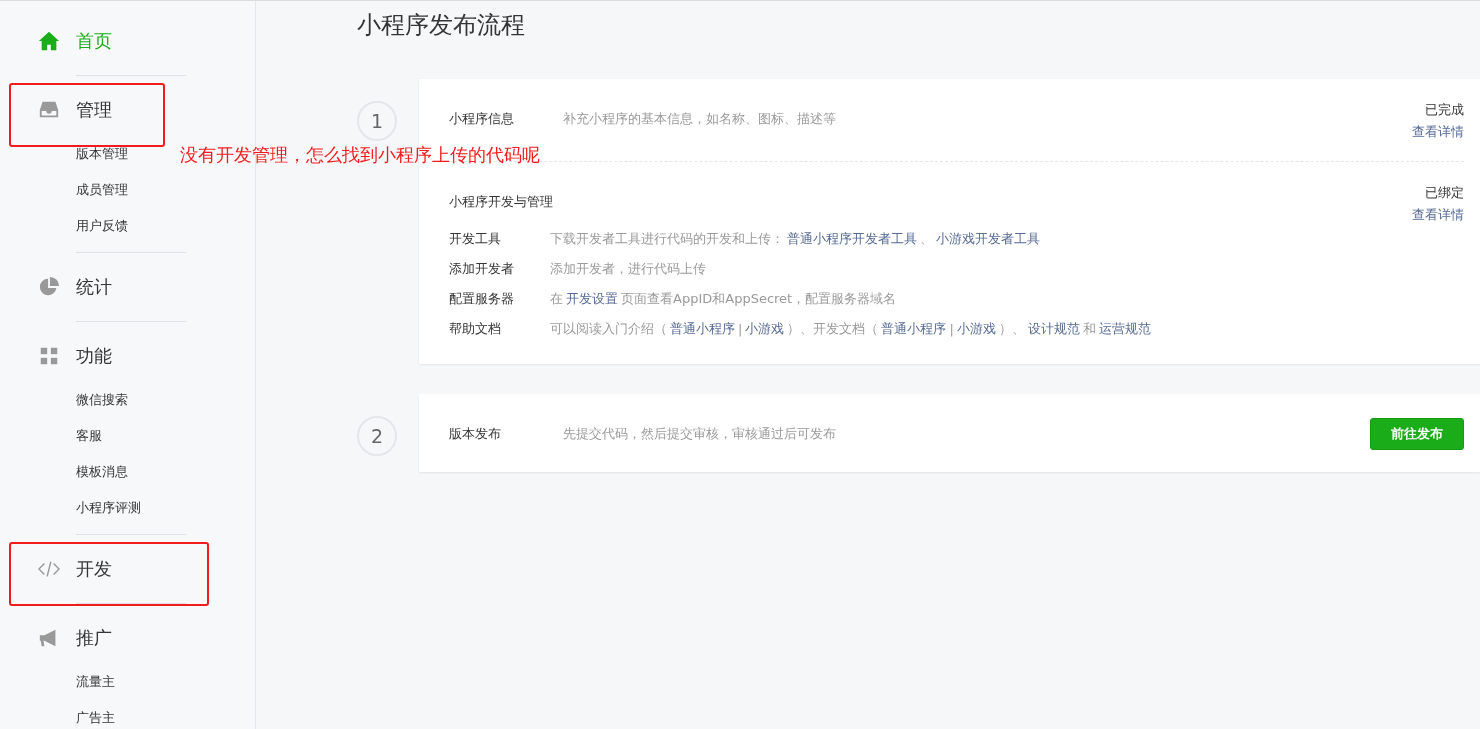  I want to click on sidebar-subitem: 用户反馈, so click(64, 226).